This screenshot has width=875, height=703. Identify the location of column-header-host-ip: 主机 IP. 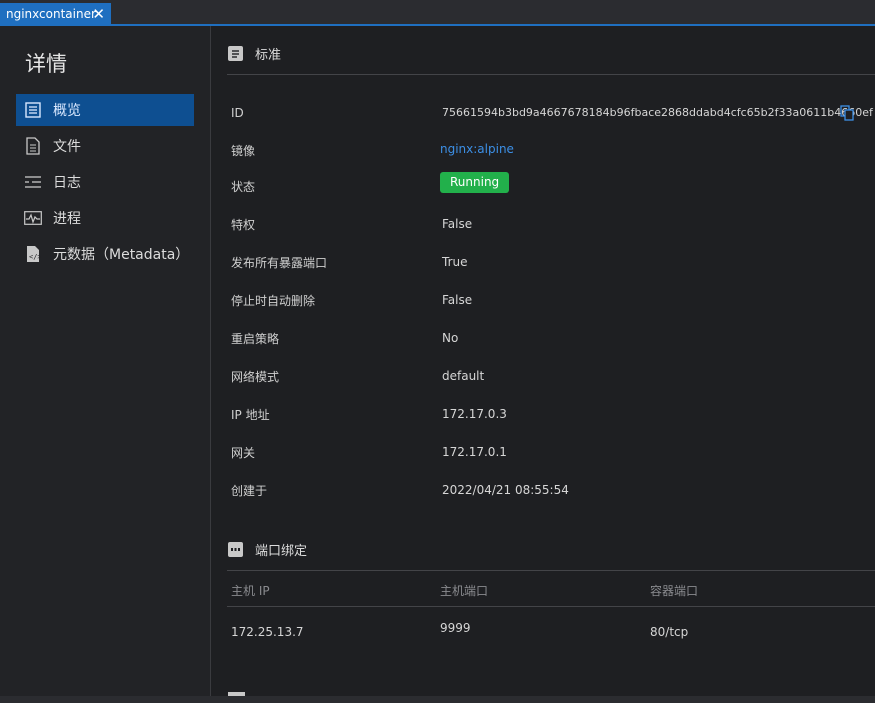
(250, 591).